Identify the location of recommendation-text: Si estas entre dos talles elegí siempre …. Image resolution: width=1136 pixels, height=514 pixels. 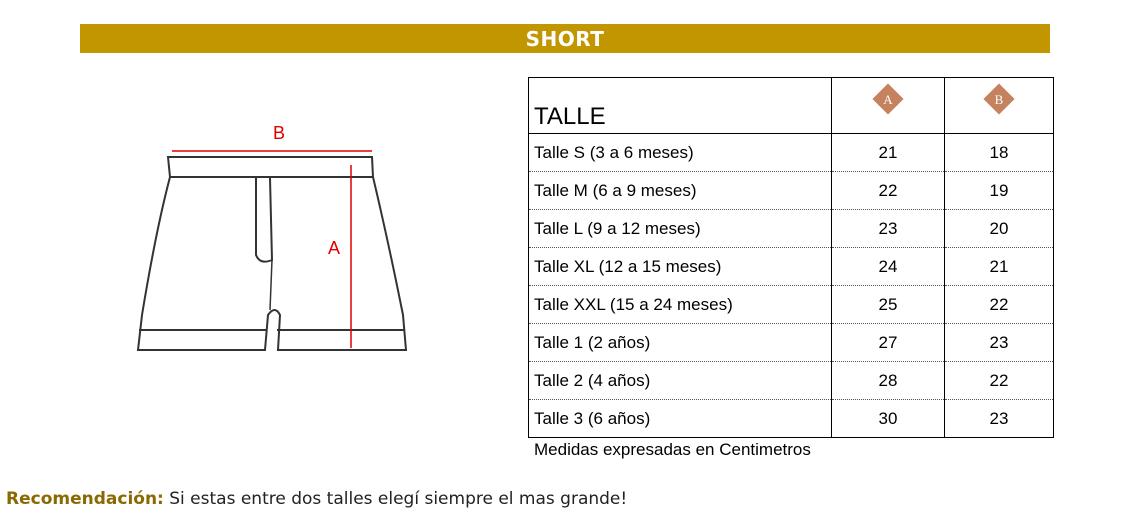
(395, 499).